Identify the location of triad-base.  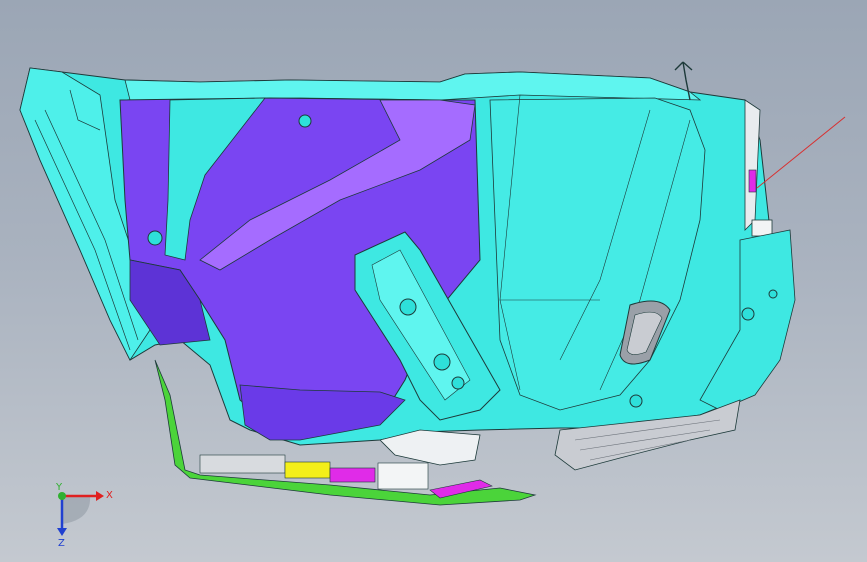
(76, 509).